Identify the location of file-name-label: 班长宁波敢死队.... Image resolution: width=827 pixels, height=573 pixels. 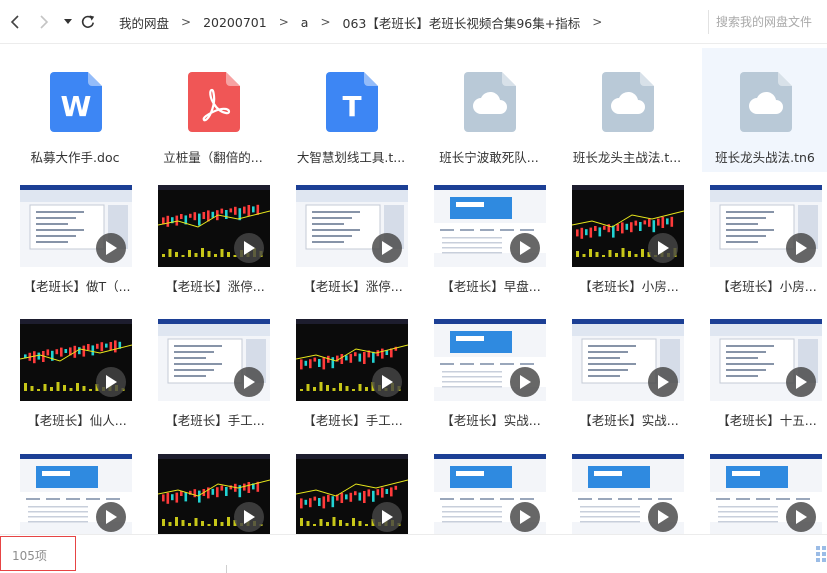
(489, 157).